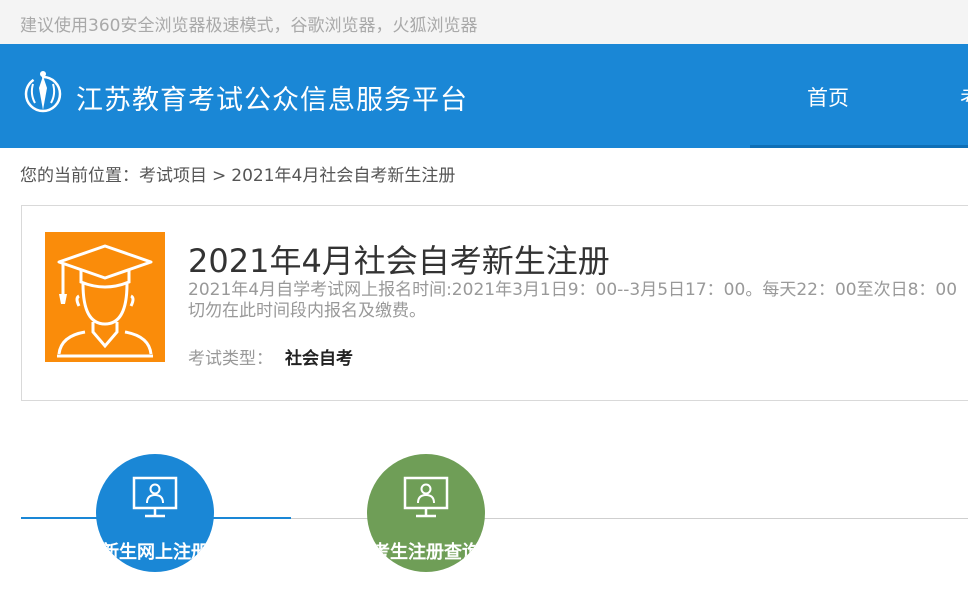  I want to click on graduate-icon, so click(105, 297).